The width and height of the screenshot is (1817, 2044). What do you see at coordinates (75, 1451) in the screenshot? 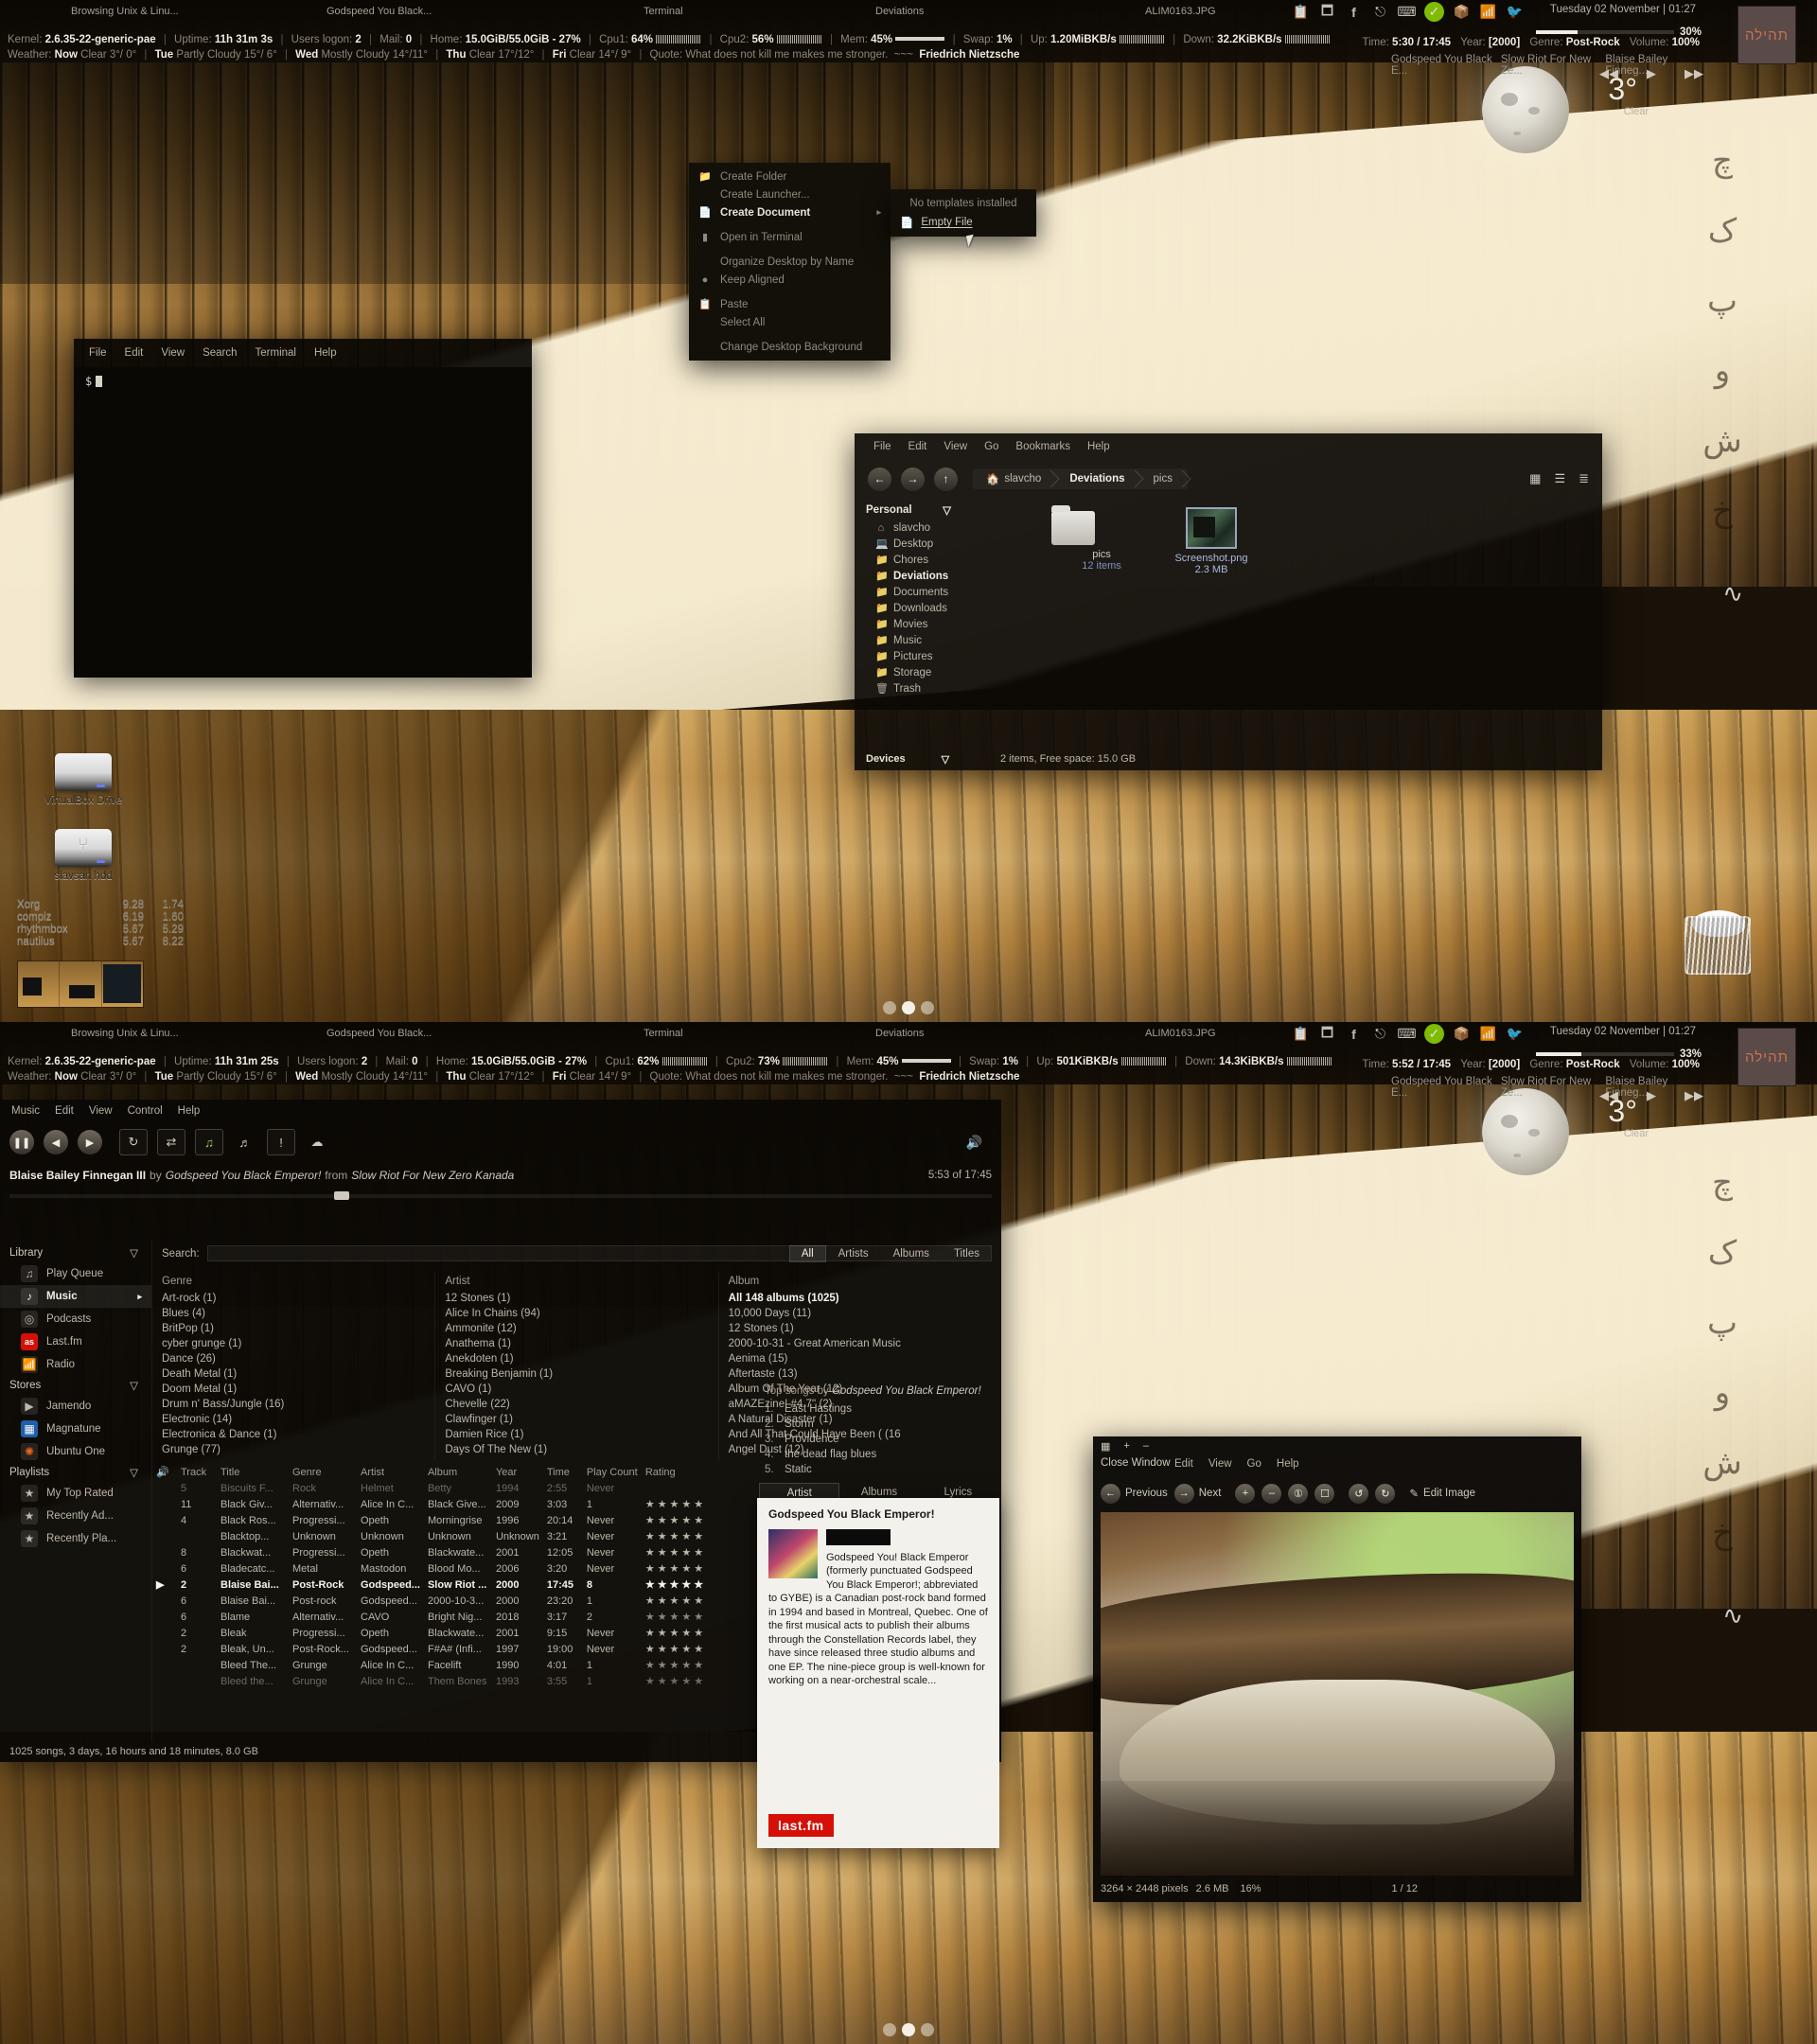
I see `sidebar-item-ubuntu-one: ✺ Ubuntu One` at bounding box center [75, 1451].